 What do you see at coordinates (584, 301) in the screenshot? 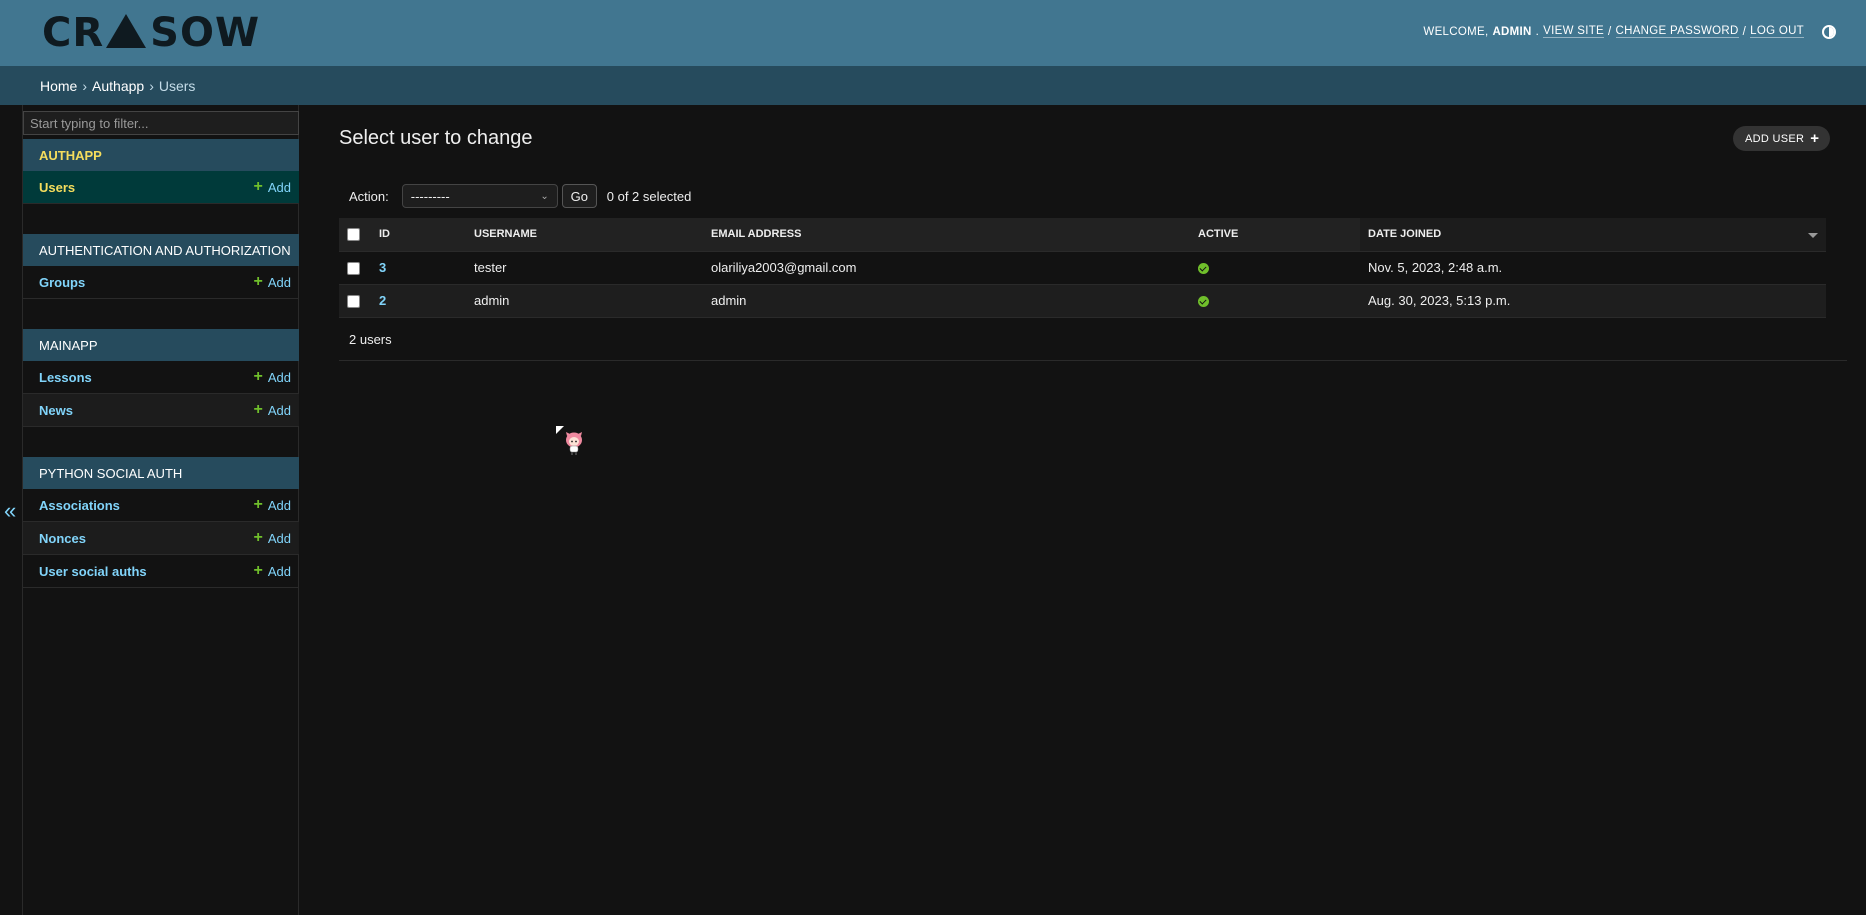
I see `username-cell: admin` at bounding box center [584, 301].